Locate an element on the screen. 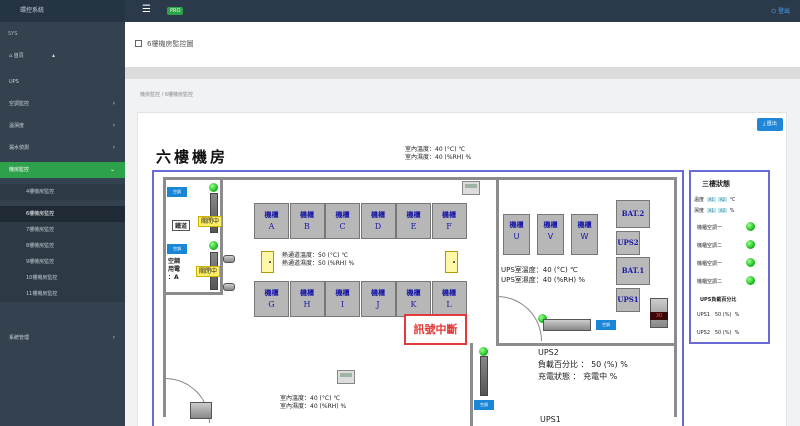 This screenshot has width=800, height=426. ups1-unit: UPS1 is located at coordinates (628, 300).